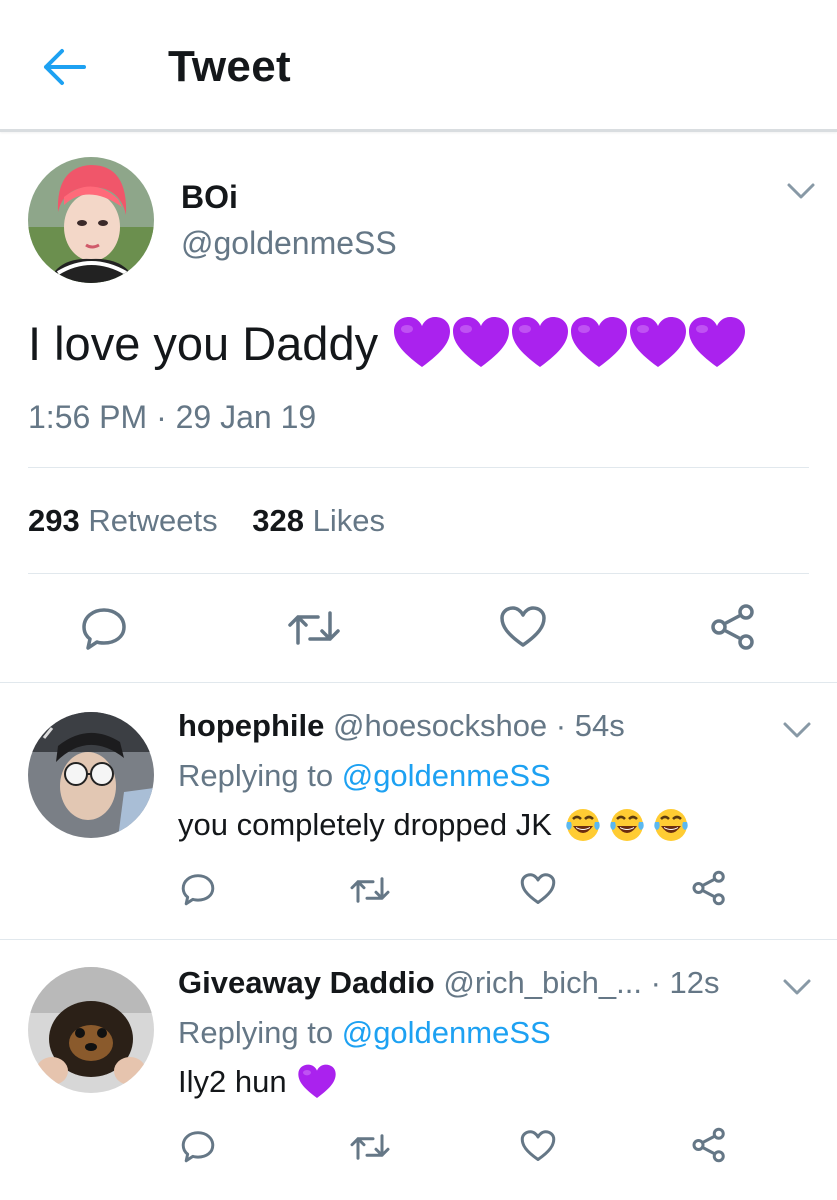 The width and height of the screenshot is (837, 1200). I want to click on reply-text: you completely dropped JK, so click(434, 825).